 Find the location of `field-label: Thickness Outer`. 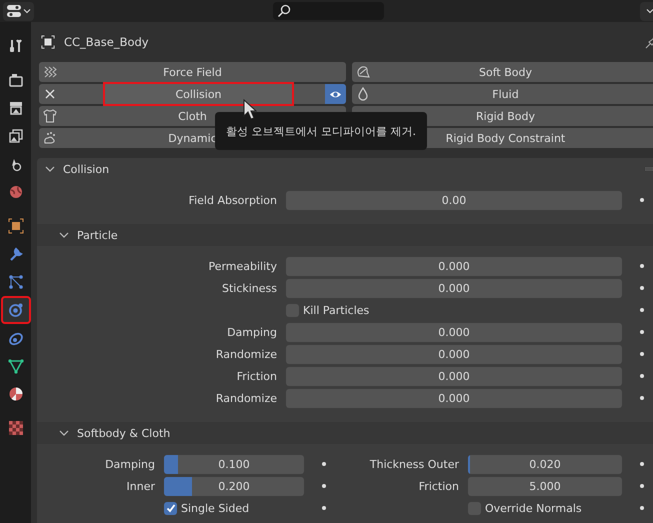

field-label: Thickness Outer is located at coordinates (413, 464).